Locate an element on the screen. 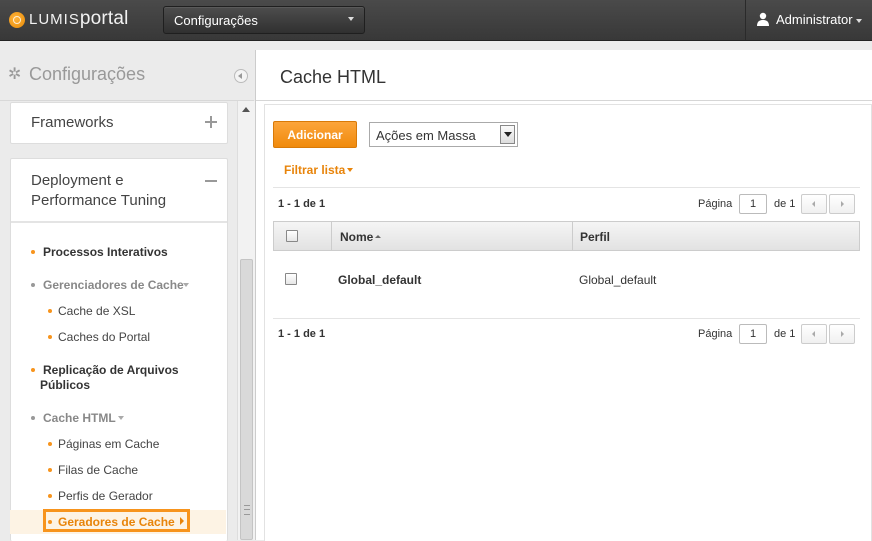 The image size is (872, 541). select-all-checkbox is located at coordinates (292, 236).